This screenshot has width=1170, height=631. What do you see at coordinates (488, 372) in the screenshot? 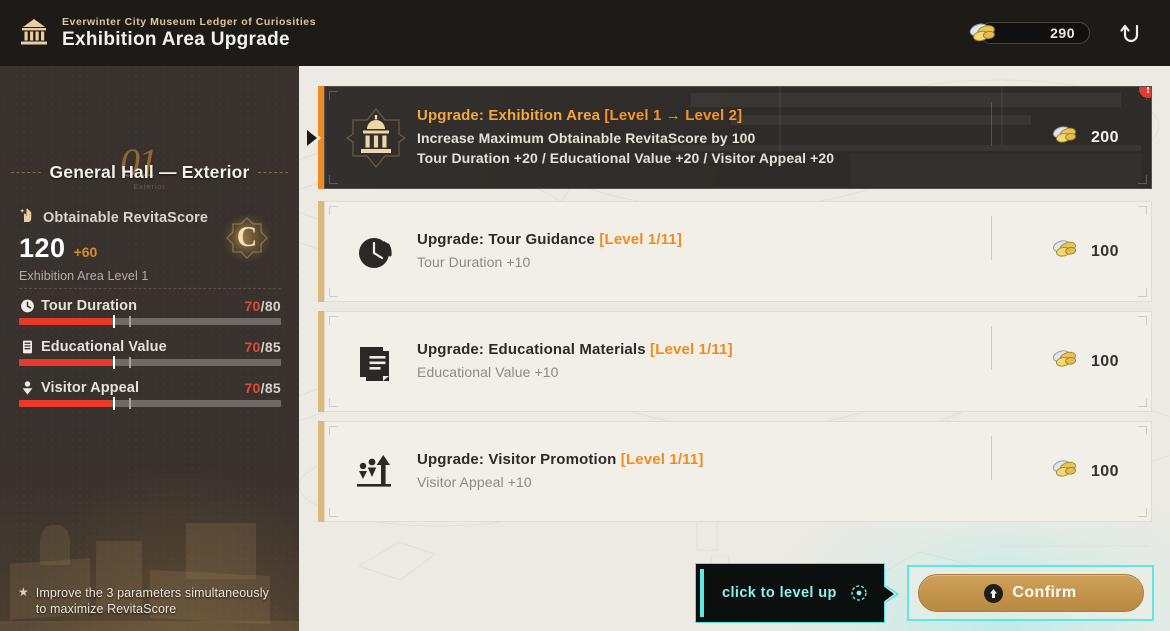
I see `card-description-line1: Educational Value +10` at bounding box center [488, 372].